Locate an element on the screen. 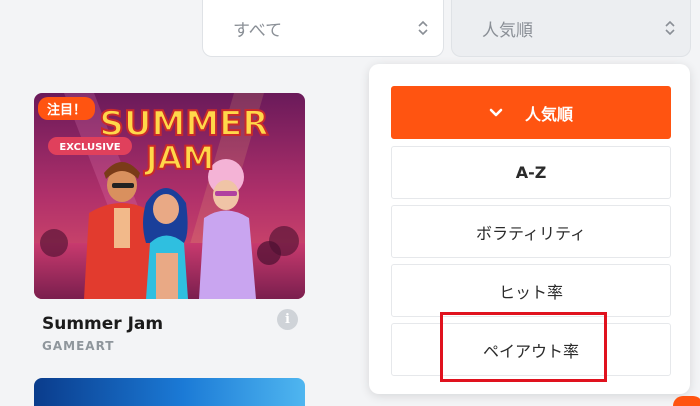  partial-orange-button is located at coordinates (686, 401).